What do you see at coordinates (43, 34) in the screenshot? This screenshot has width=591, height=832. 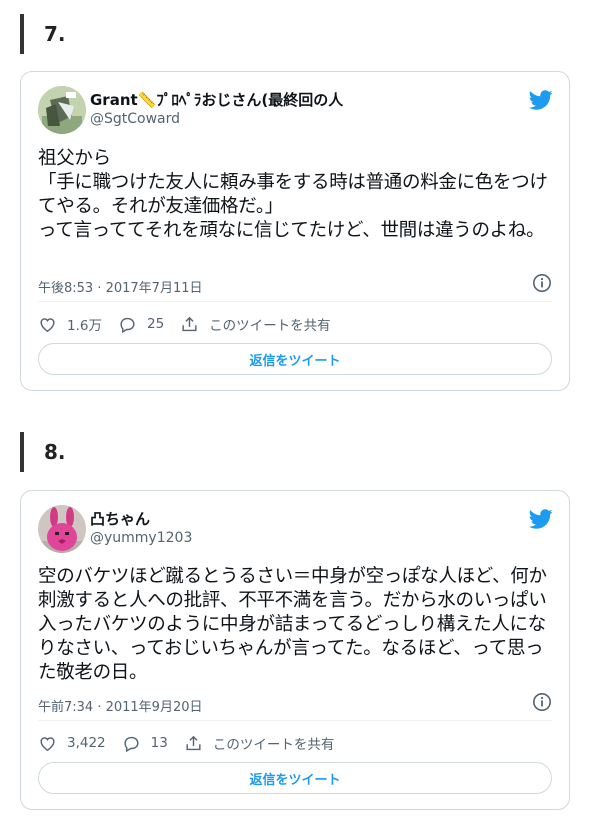 I see `section-heading-7: 7.` at bounding box center [43, 34].